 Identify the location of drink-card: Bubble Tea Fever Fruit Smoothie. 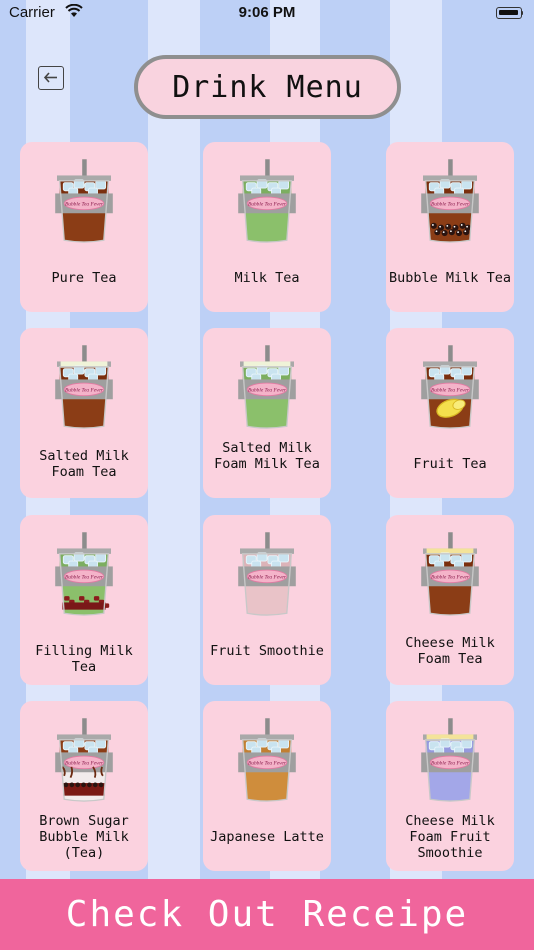
(267, 600).